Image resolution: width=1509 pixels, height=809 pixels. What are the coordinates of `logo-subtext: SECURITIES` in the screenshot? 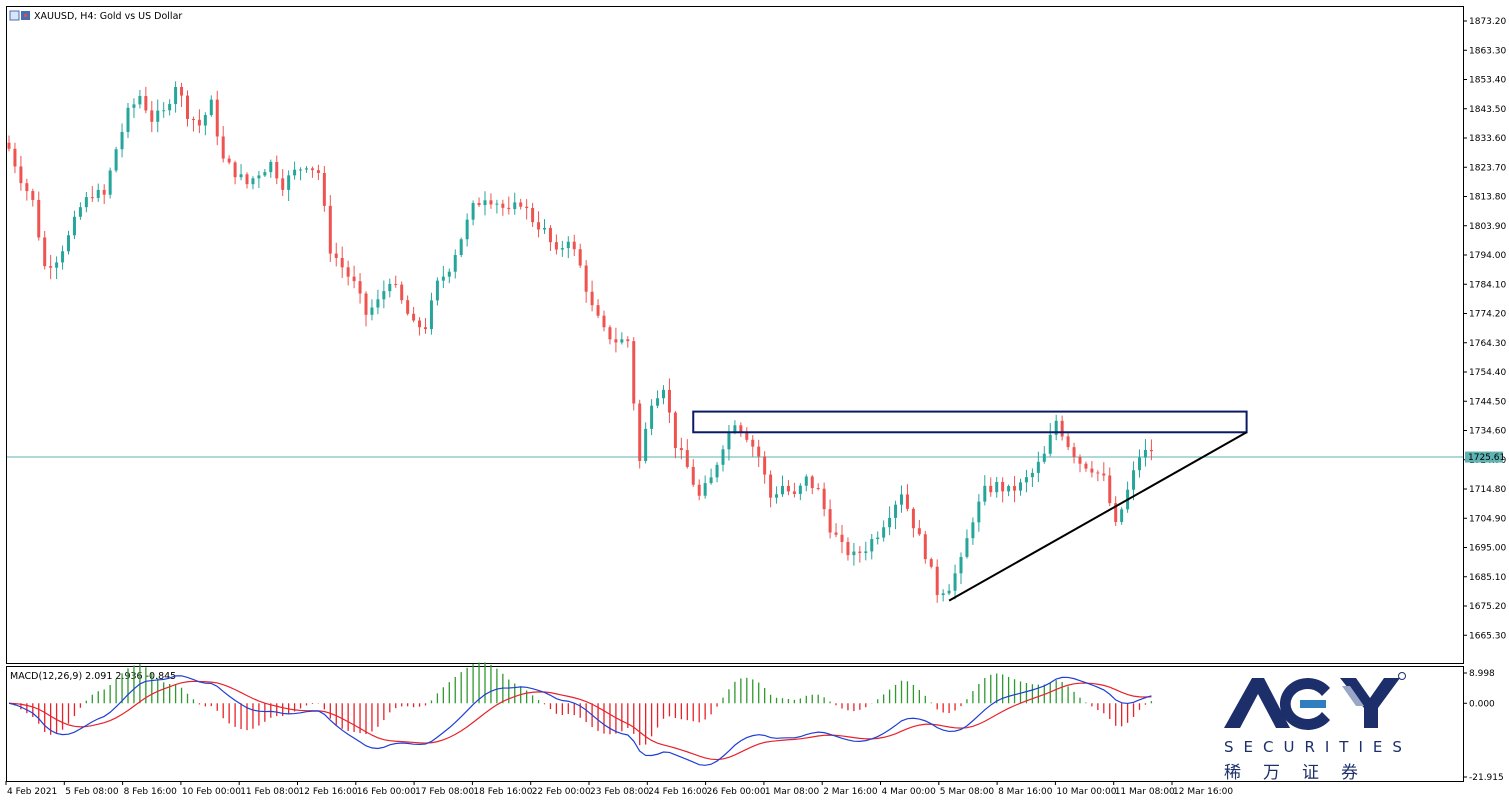 It's located at (1318, 747).